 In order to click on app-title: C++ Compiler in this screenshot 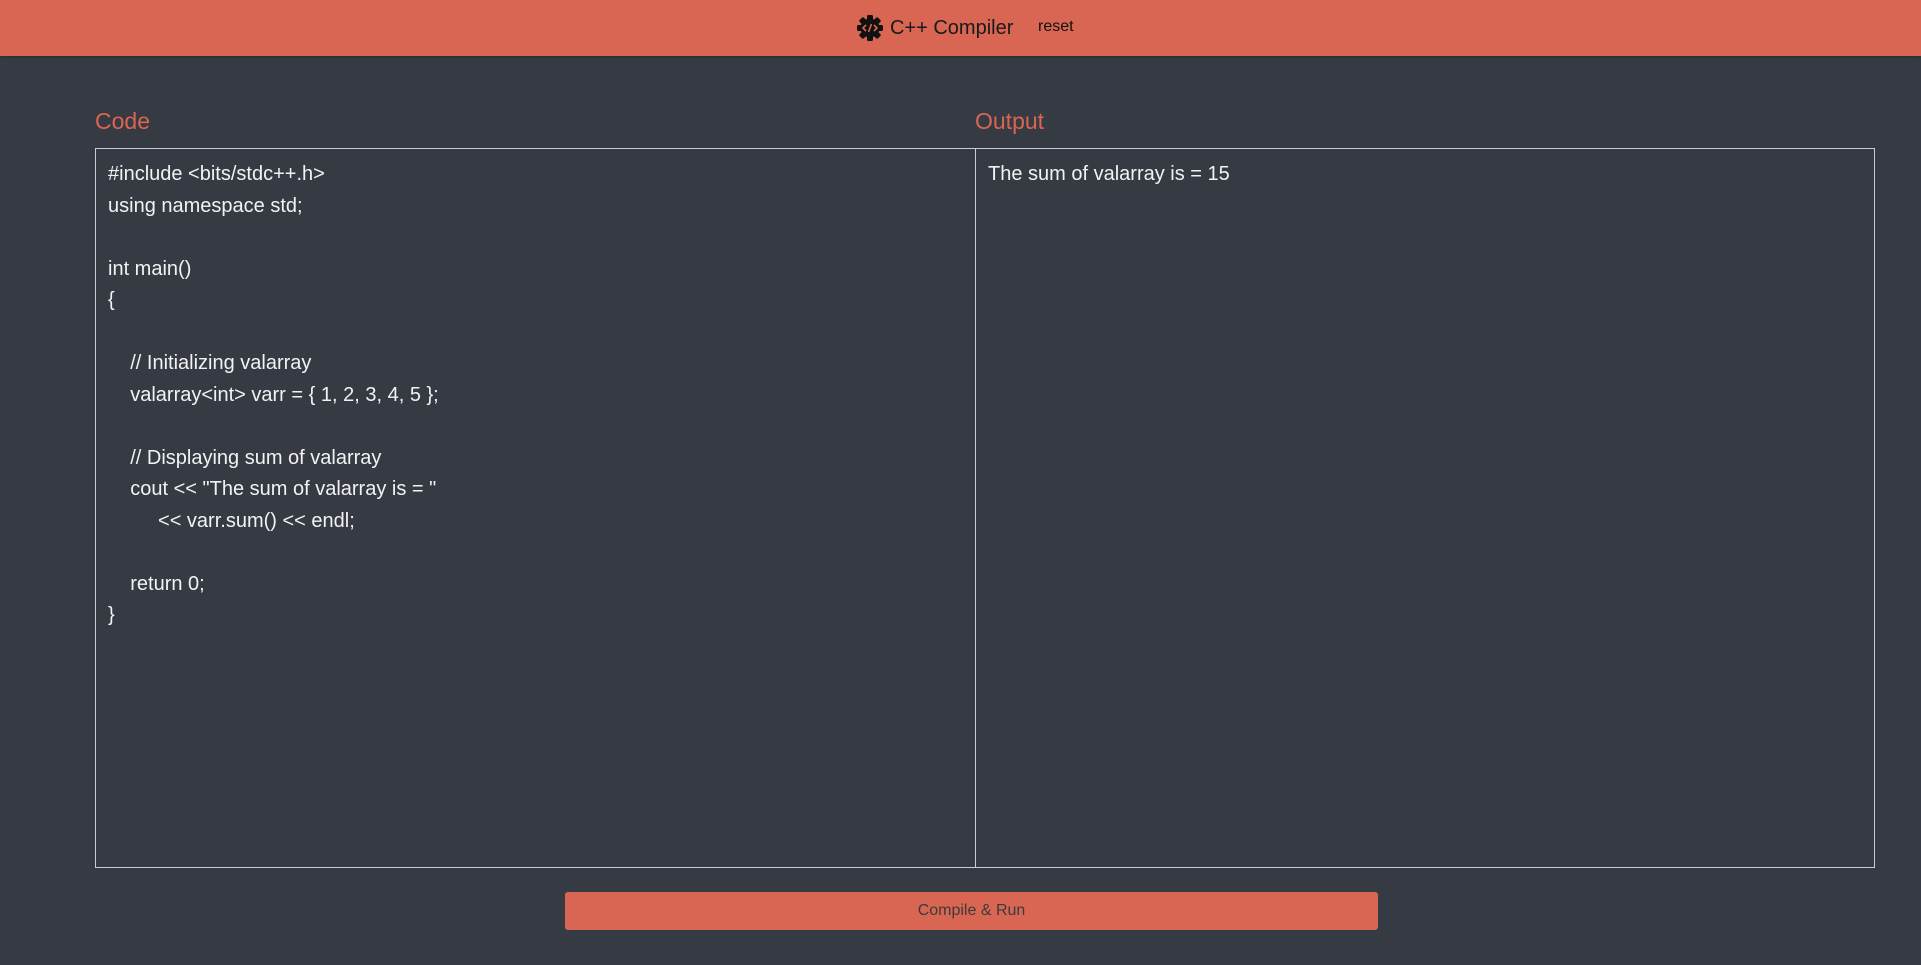, I will do `click(952, 27)`.